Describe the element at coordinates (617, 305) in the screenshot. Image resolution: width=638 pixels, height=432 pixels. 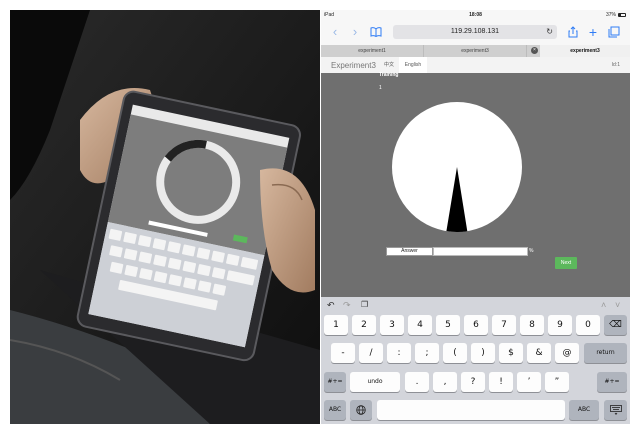
I see `next-field-icon: ˅` at that location.